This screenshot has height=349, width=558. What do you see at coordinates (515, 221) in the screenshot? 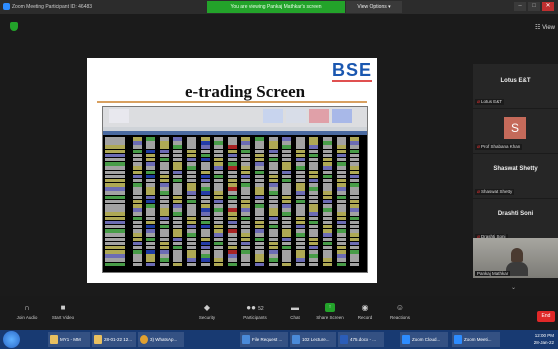
I see `participant-tile: Drashti Soni ⌀Drashti Soni` at bounding box center [515, 221].